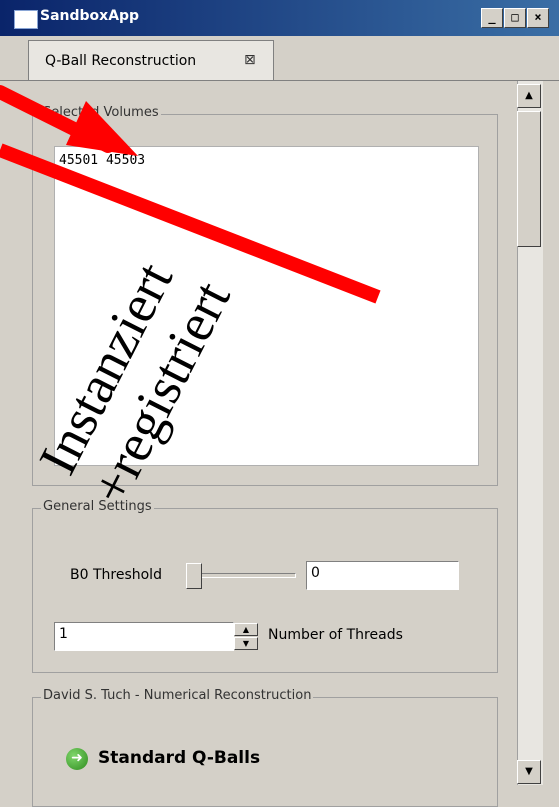  Describe the element at coordinates (279, 18) in the screenshot. I see `title-bar: SandboxApp _ □ ×` at that location.